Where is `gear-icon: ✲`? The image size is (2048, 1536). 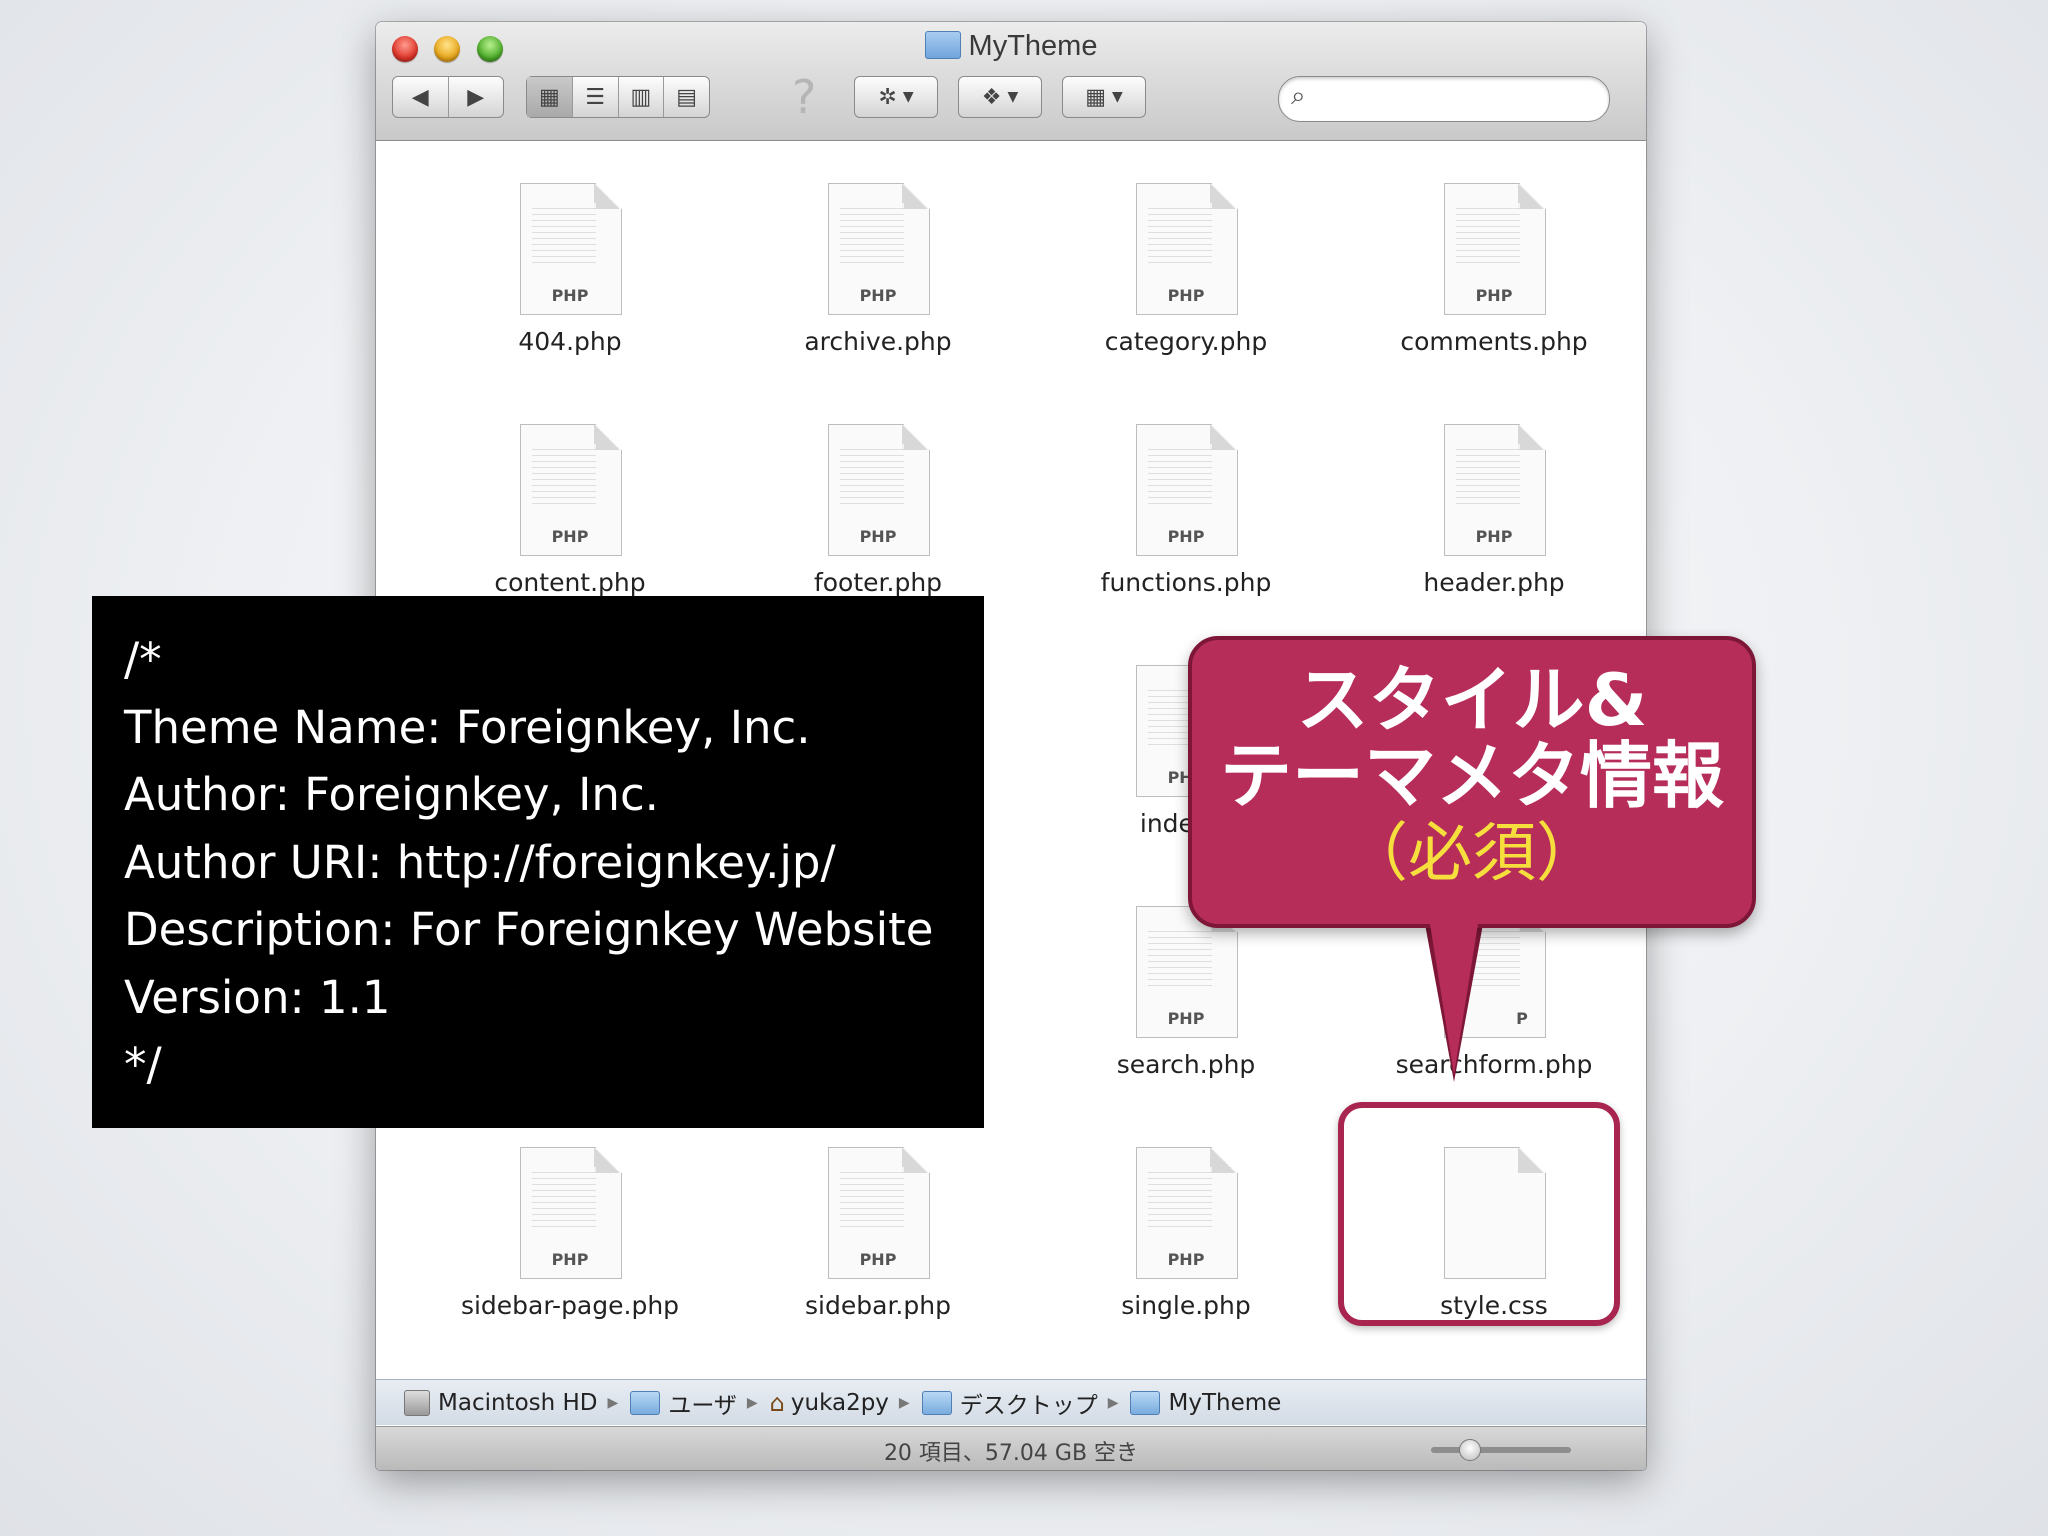
gear-icon: ✲ is located at coordinates (887, 97).